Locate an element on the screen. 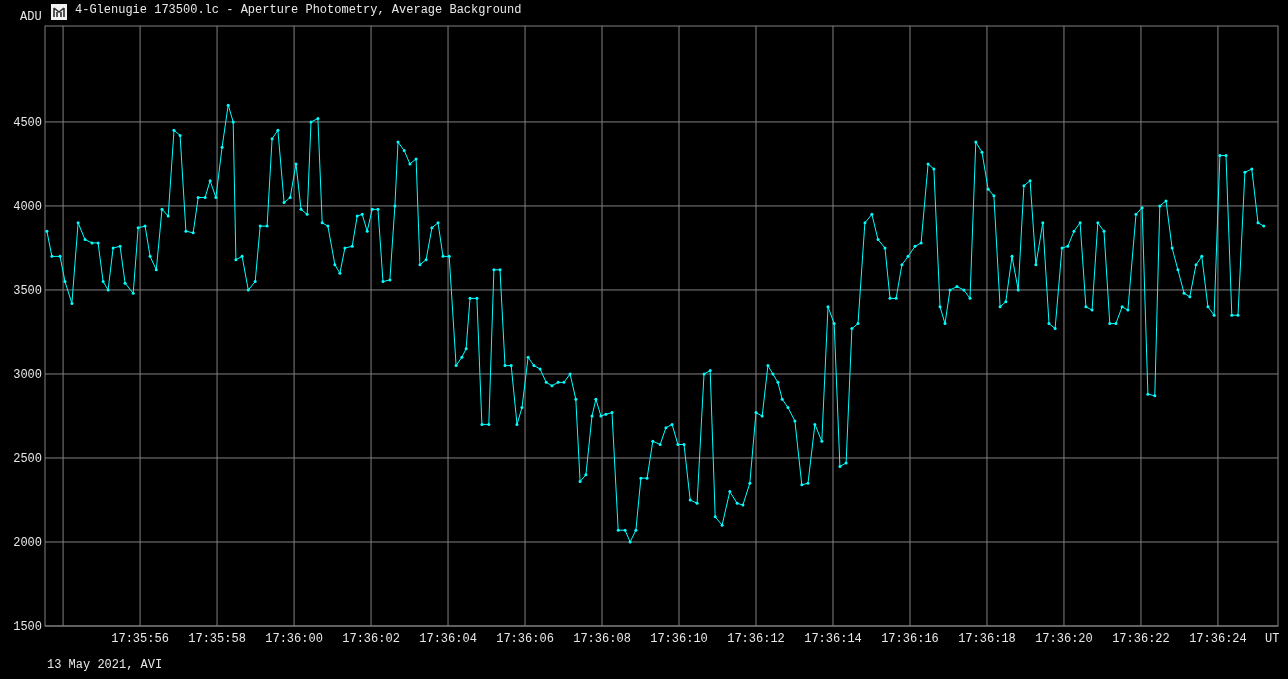 The width and height of the screenshot is (1288, 679). x-tick-label: 17:36:22 is located at coordinates (1141, 639).